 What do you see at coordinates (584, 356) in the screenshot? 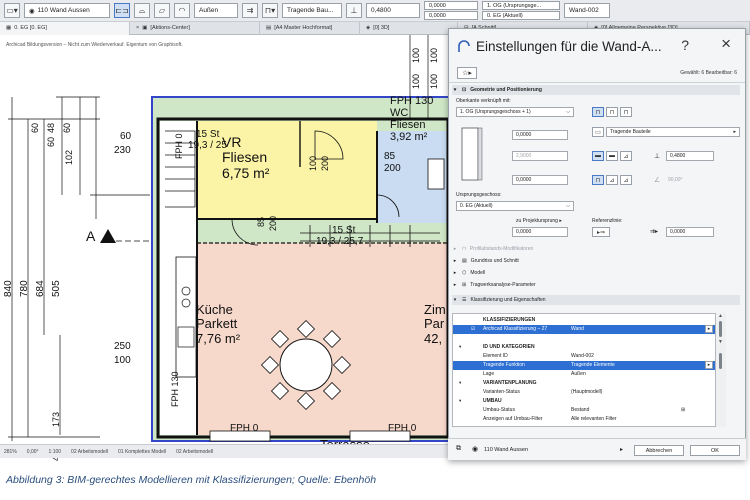
I see `list-item: Element ID Wand-002` at bounding box center [584, 356].